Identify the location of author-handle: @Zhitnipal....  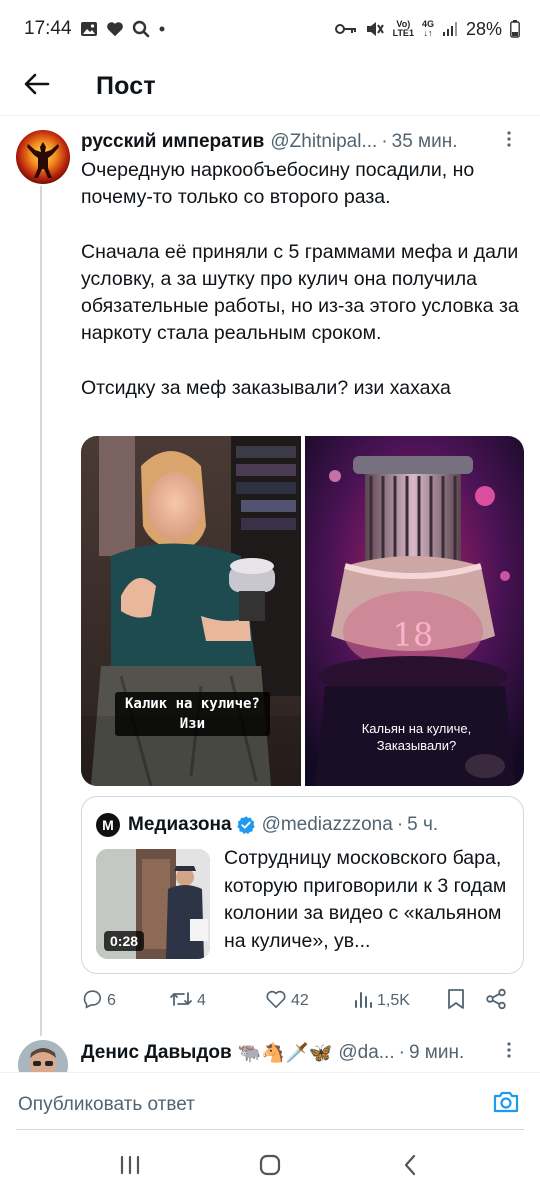
(323, 142).